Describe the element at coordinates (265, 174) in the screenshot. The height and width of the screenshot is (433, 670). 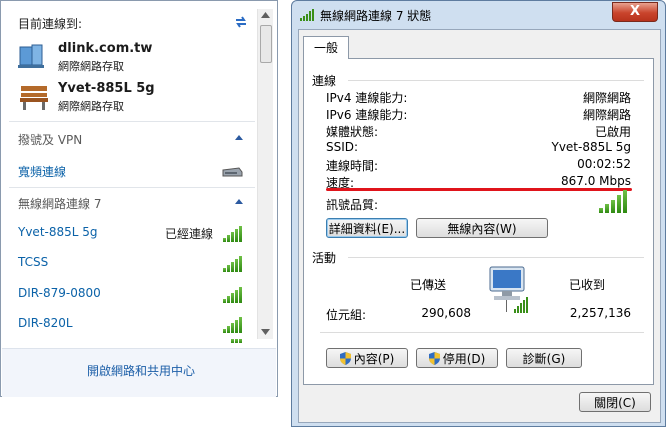
I see `scrollbar` at that location.